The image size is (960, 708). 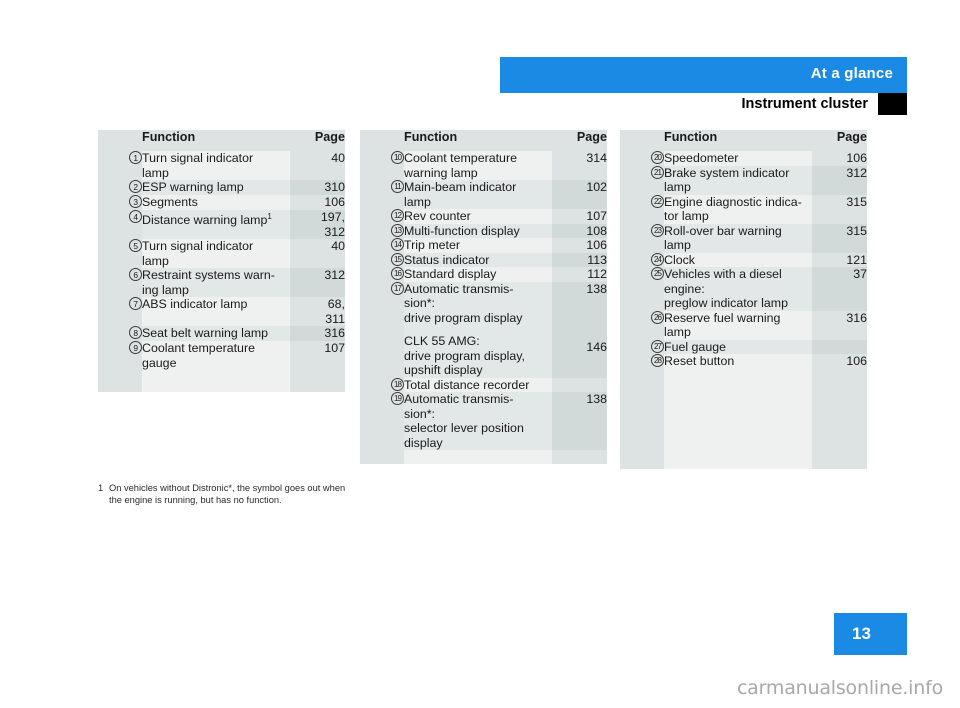 What do you see at coordinates (216, 311) in the screenshot?
I see `row-function-label: ABS indicator lamp` at bounding box center [216, 311].